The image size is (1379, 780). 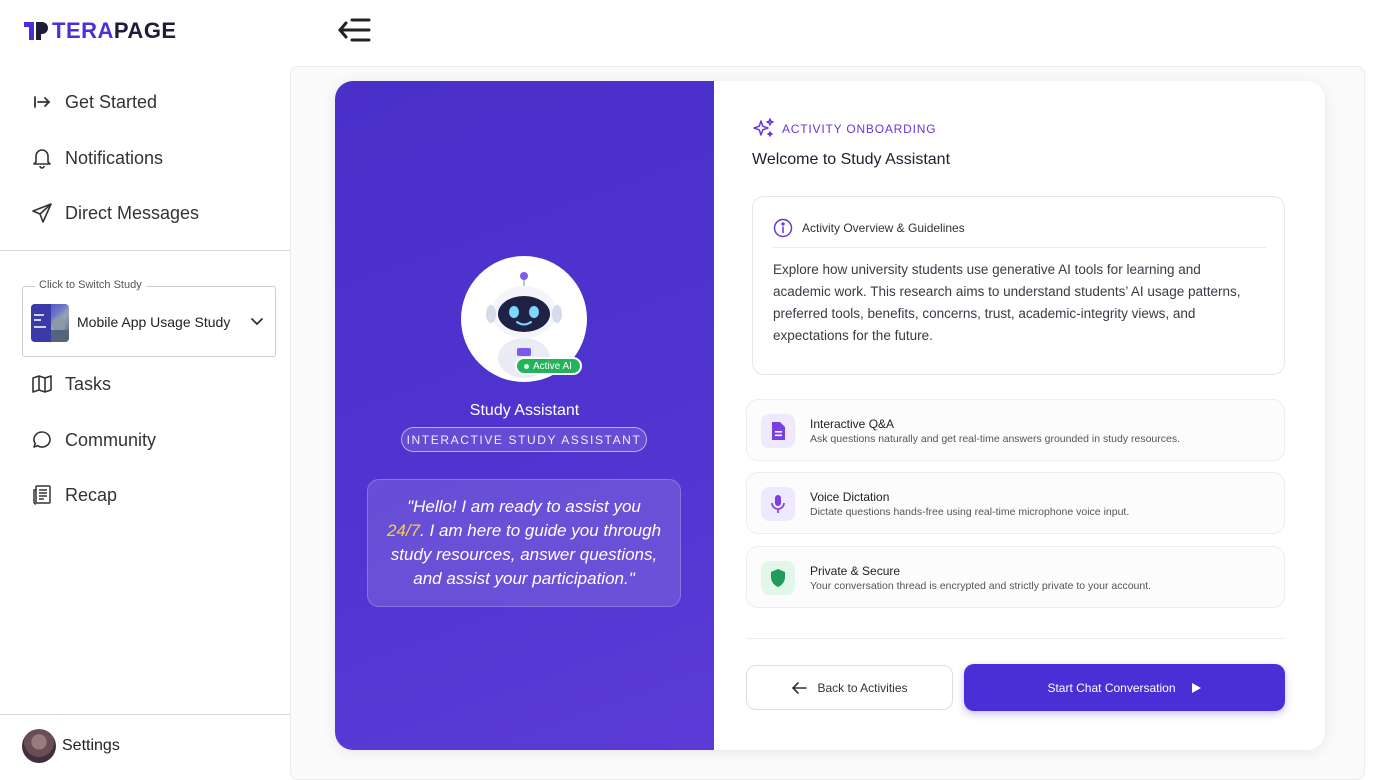 What do you see at coordinates (42, 158) in the screenshot?
I see `bell-icon` at bounding box center [42, 158].